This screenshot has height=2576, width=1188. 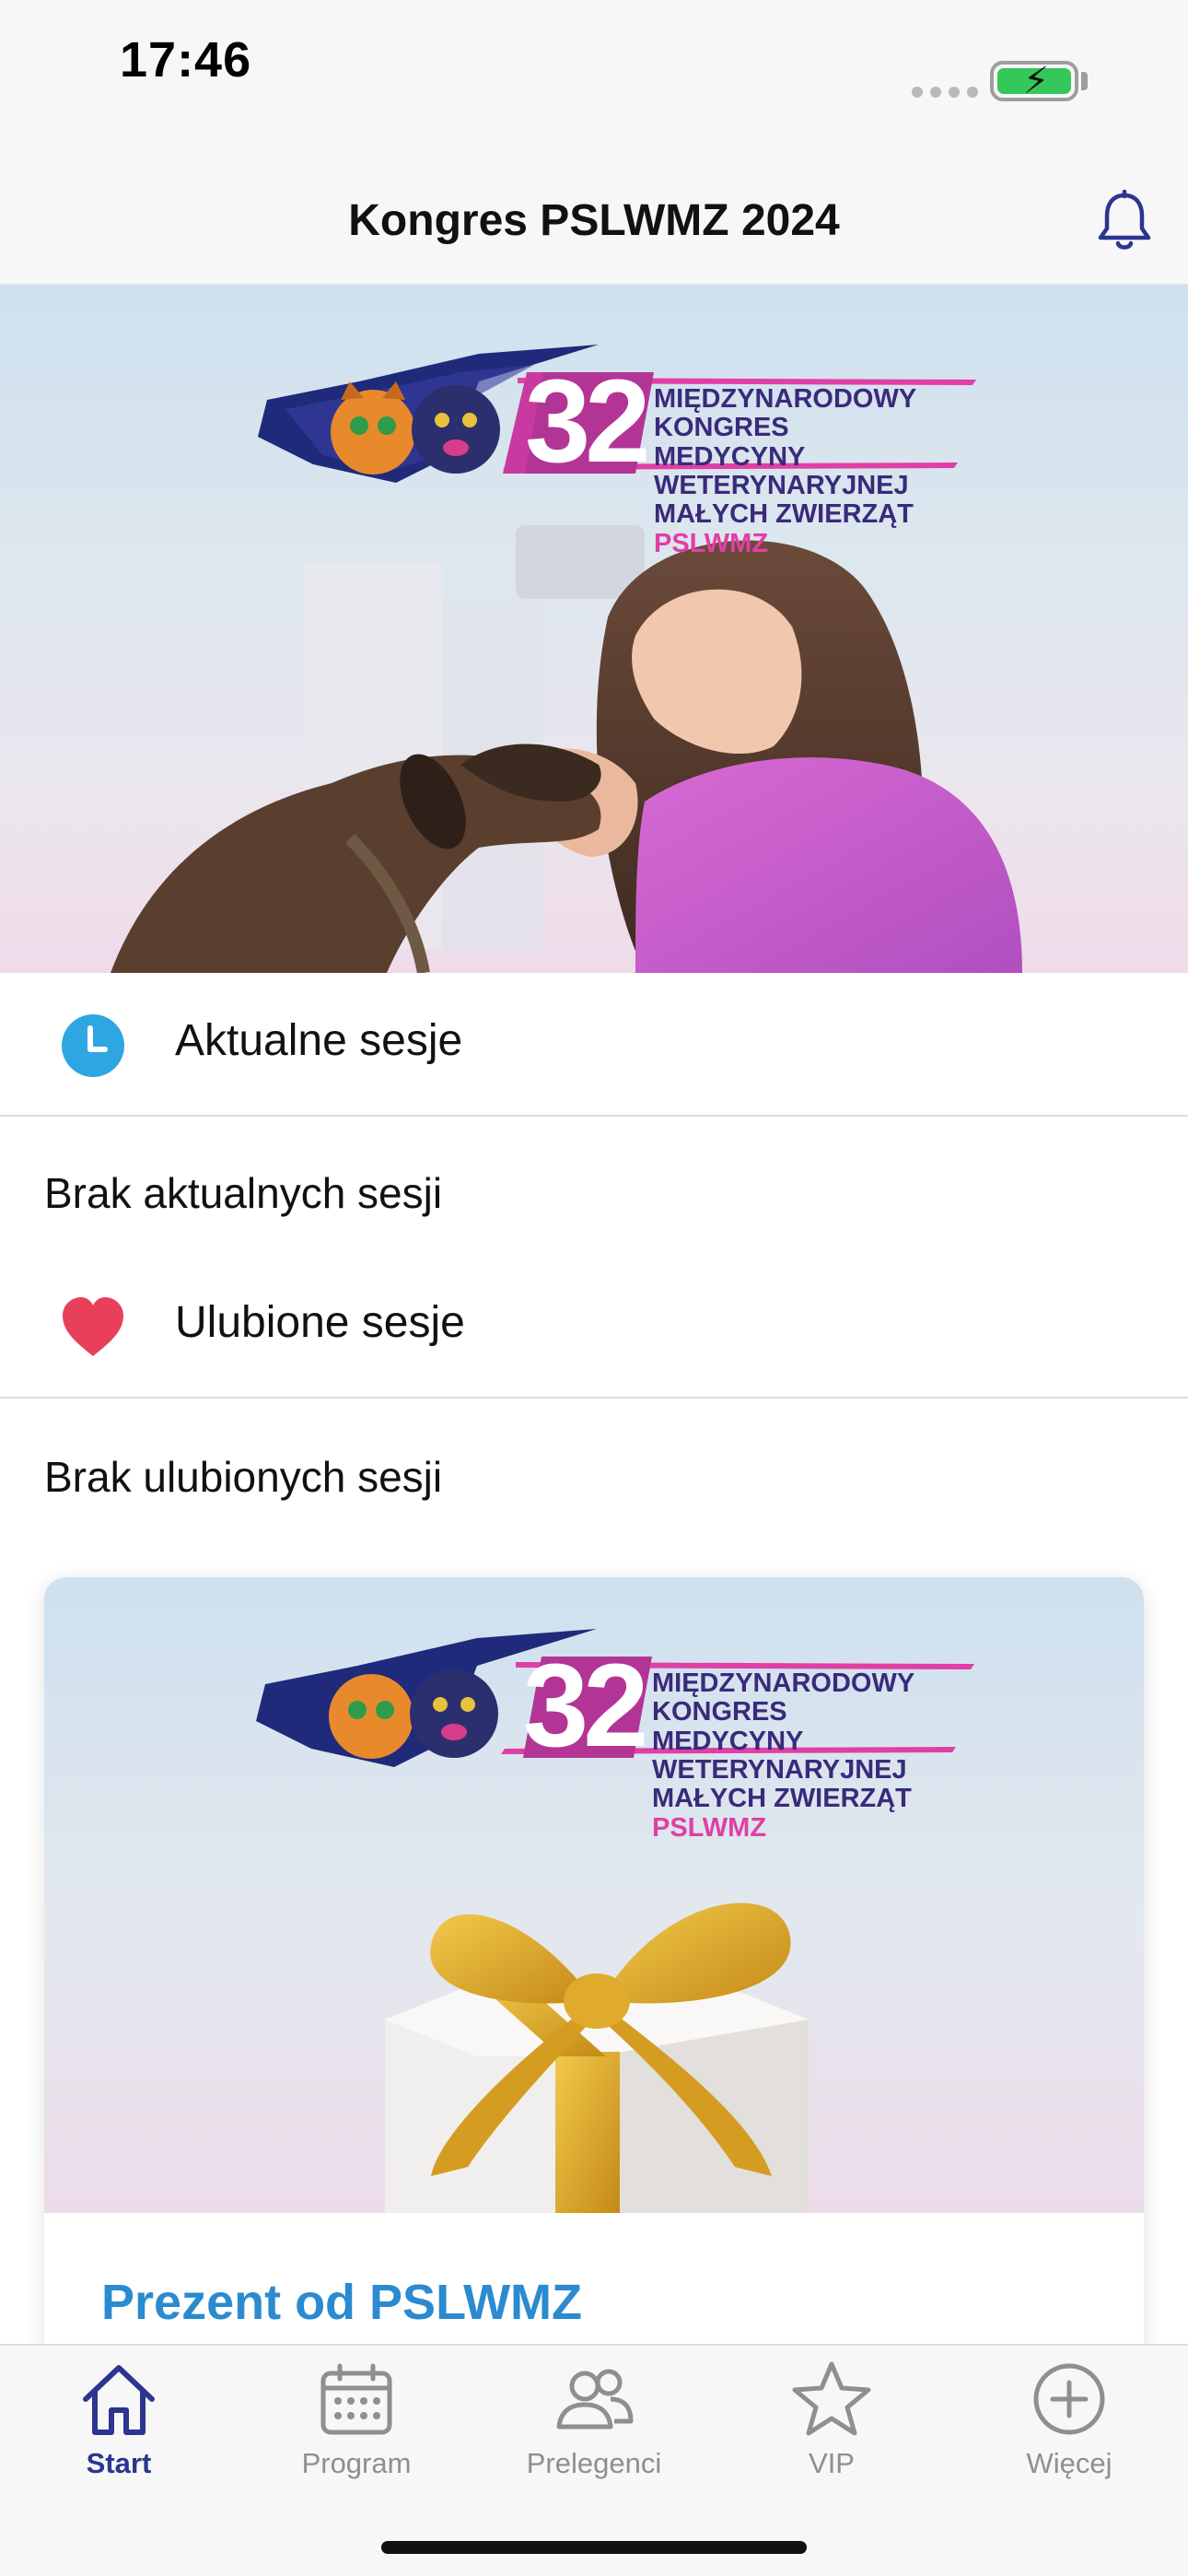 What do you see at coordinates (341, 2302) in the screenshot?
I see `gift-card-title: Prezent od PSLWMZ` at bounding box center [341, 2302].